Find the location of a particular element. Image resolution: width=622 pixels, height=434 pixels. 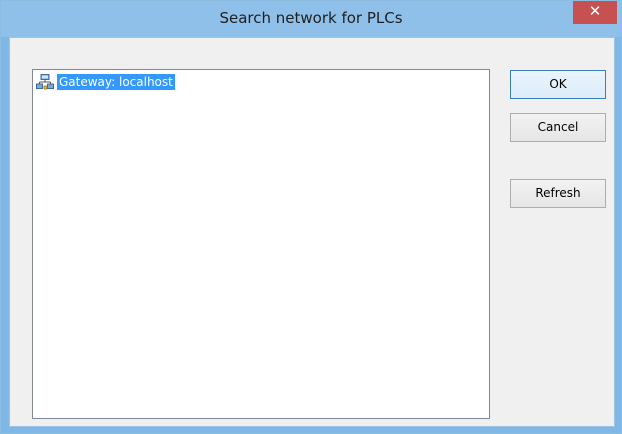

title-bar: Search network for PLCs ✕ is located at coordinates (311, 19).